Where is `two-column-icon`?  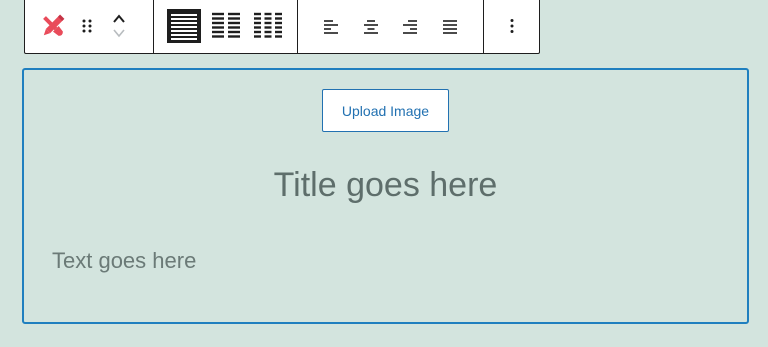 two-column-icon is located at coordinates (225, 25).